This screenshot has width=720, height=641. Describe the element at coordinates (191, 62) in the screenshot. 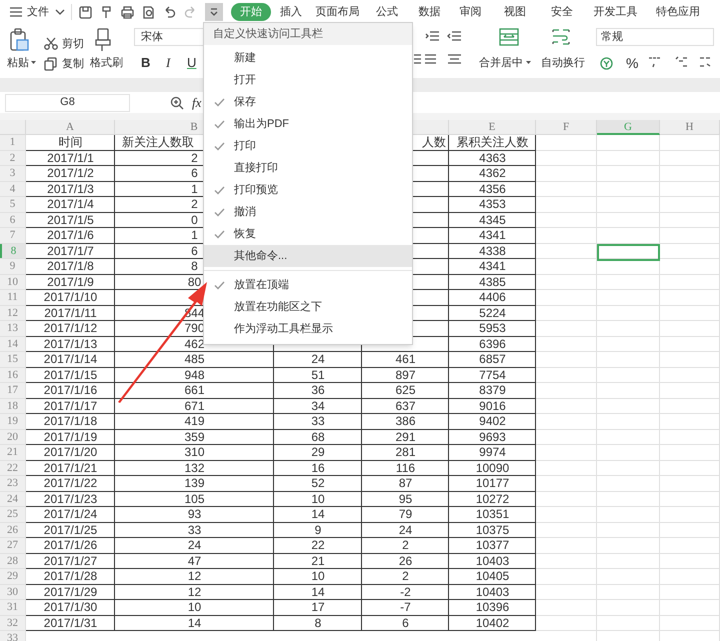

I see `underline-button: U` at that location.